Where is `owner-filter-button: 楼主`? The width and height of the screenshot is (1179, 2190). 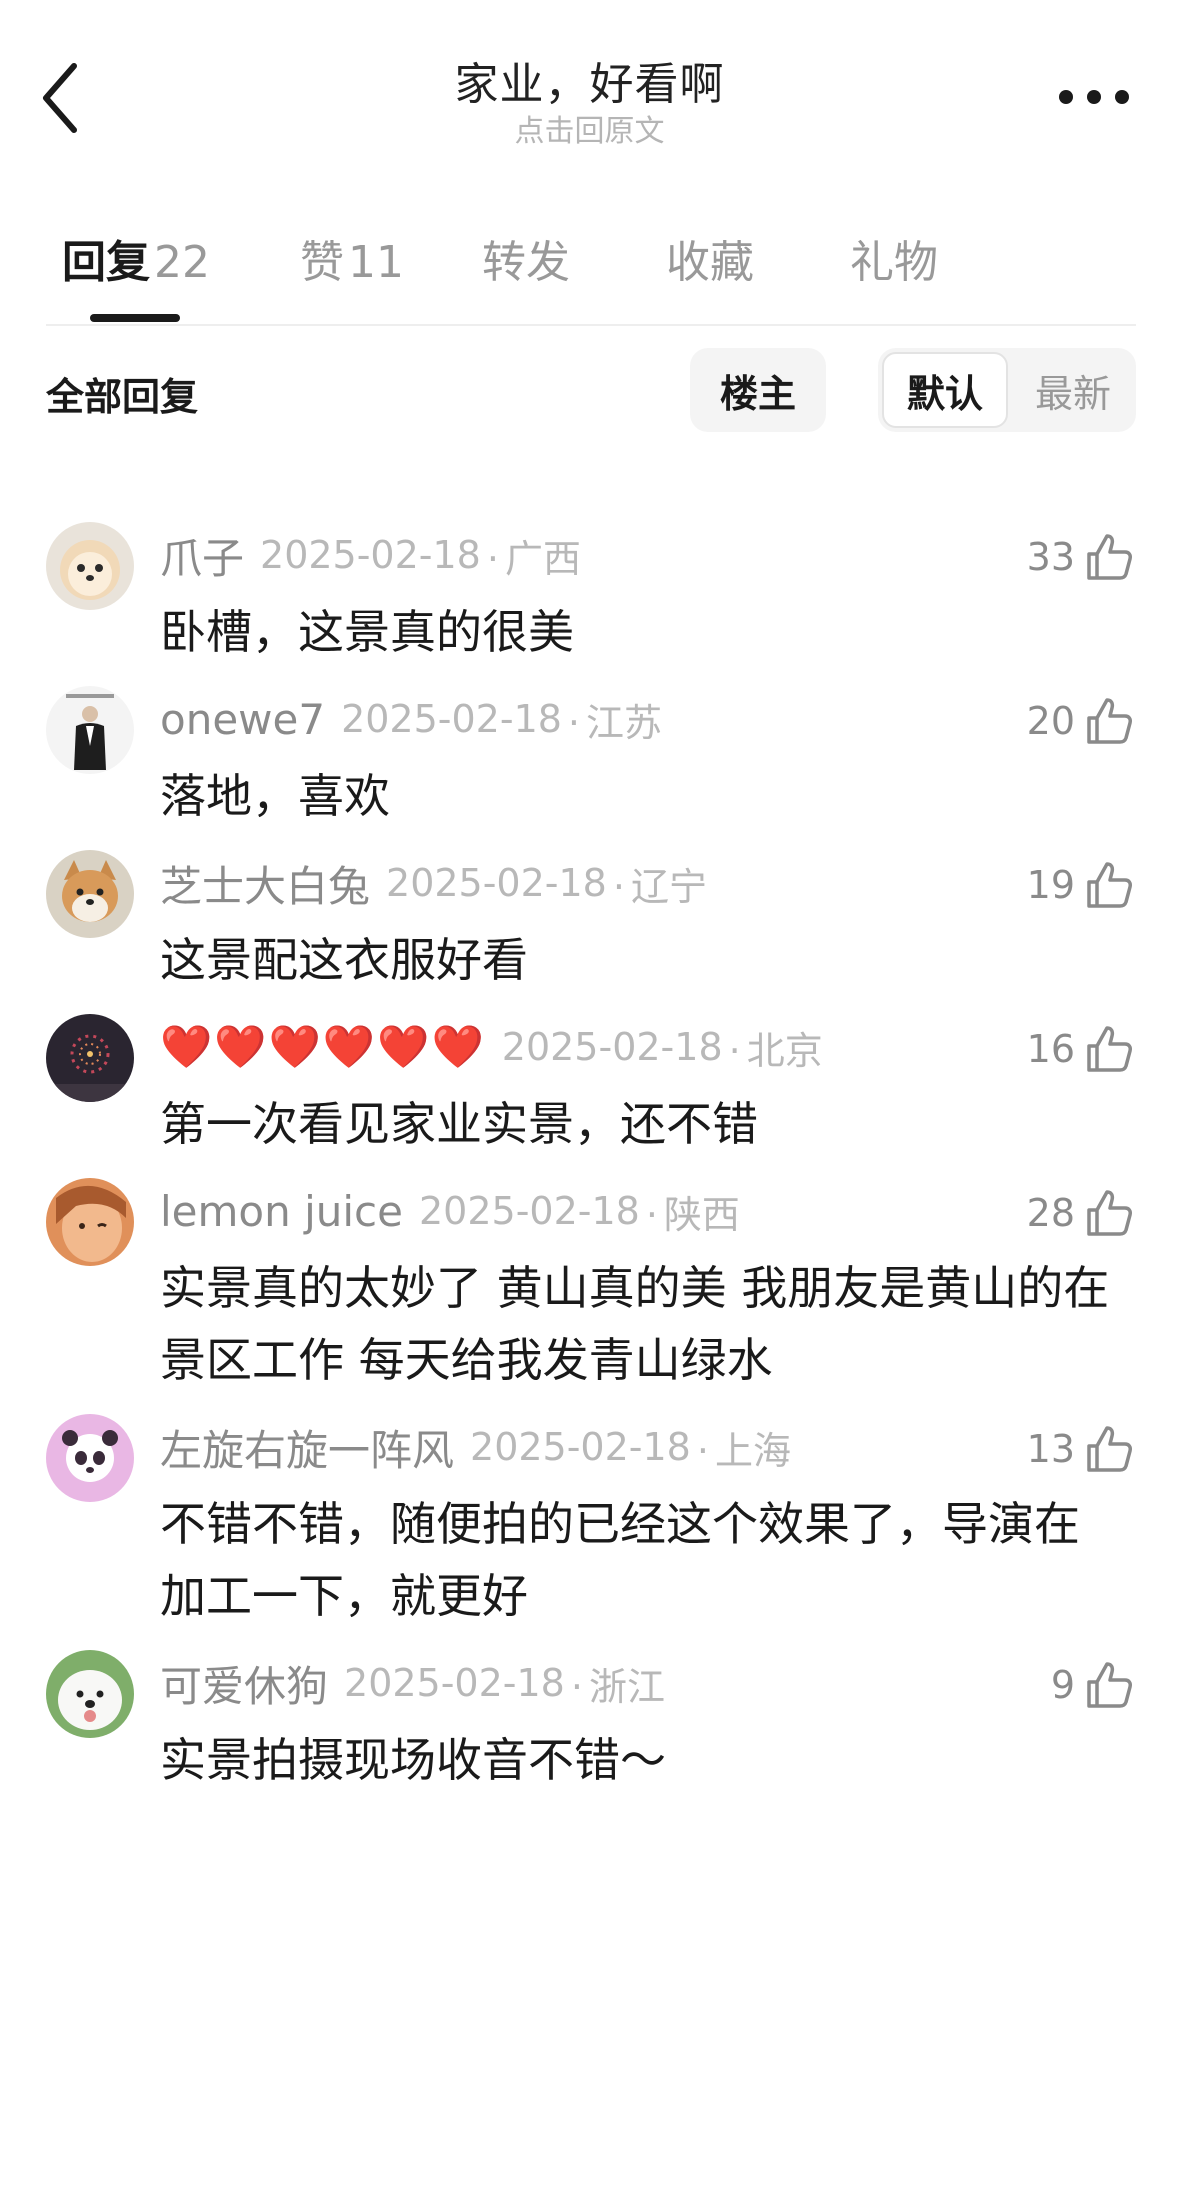
owner-filter-button: 楼主 is located at coordinates (758, 390).